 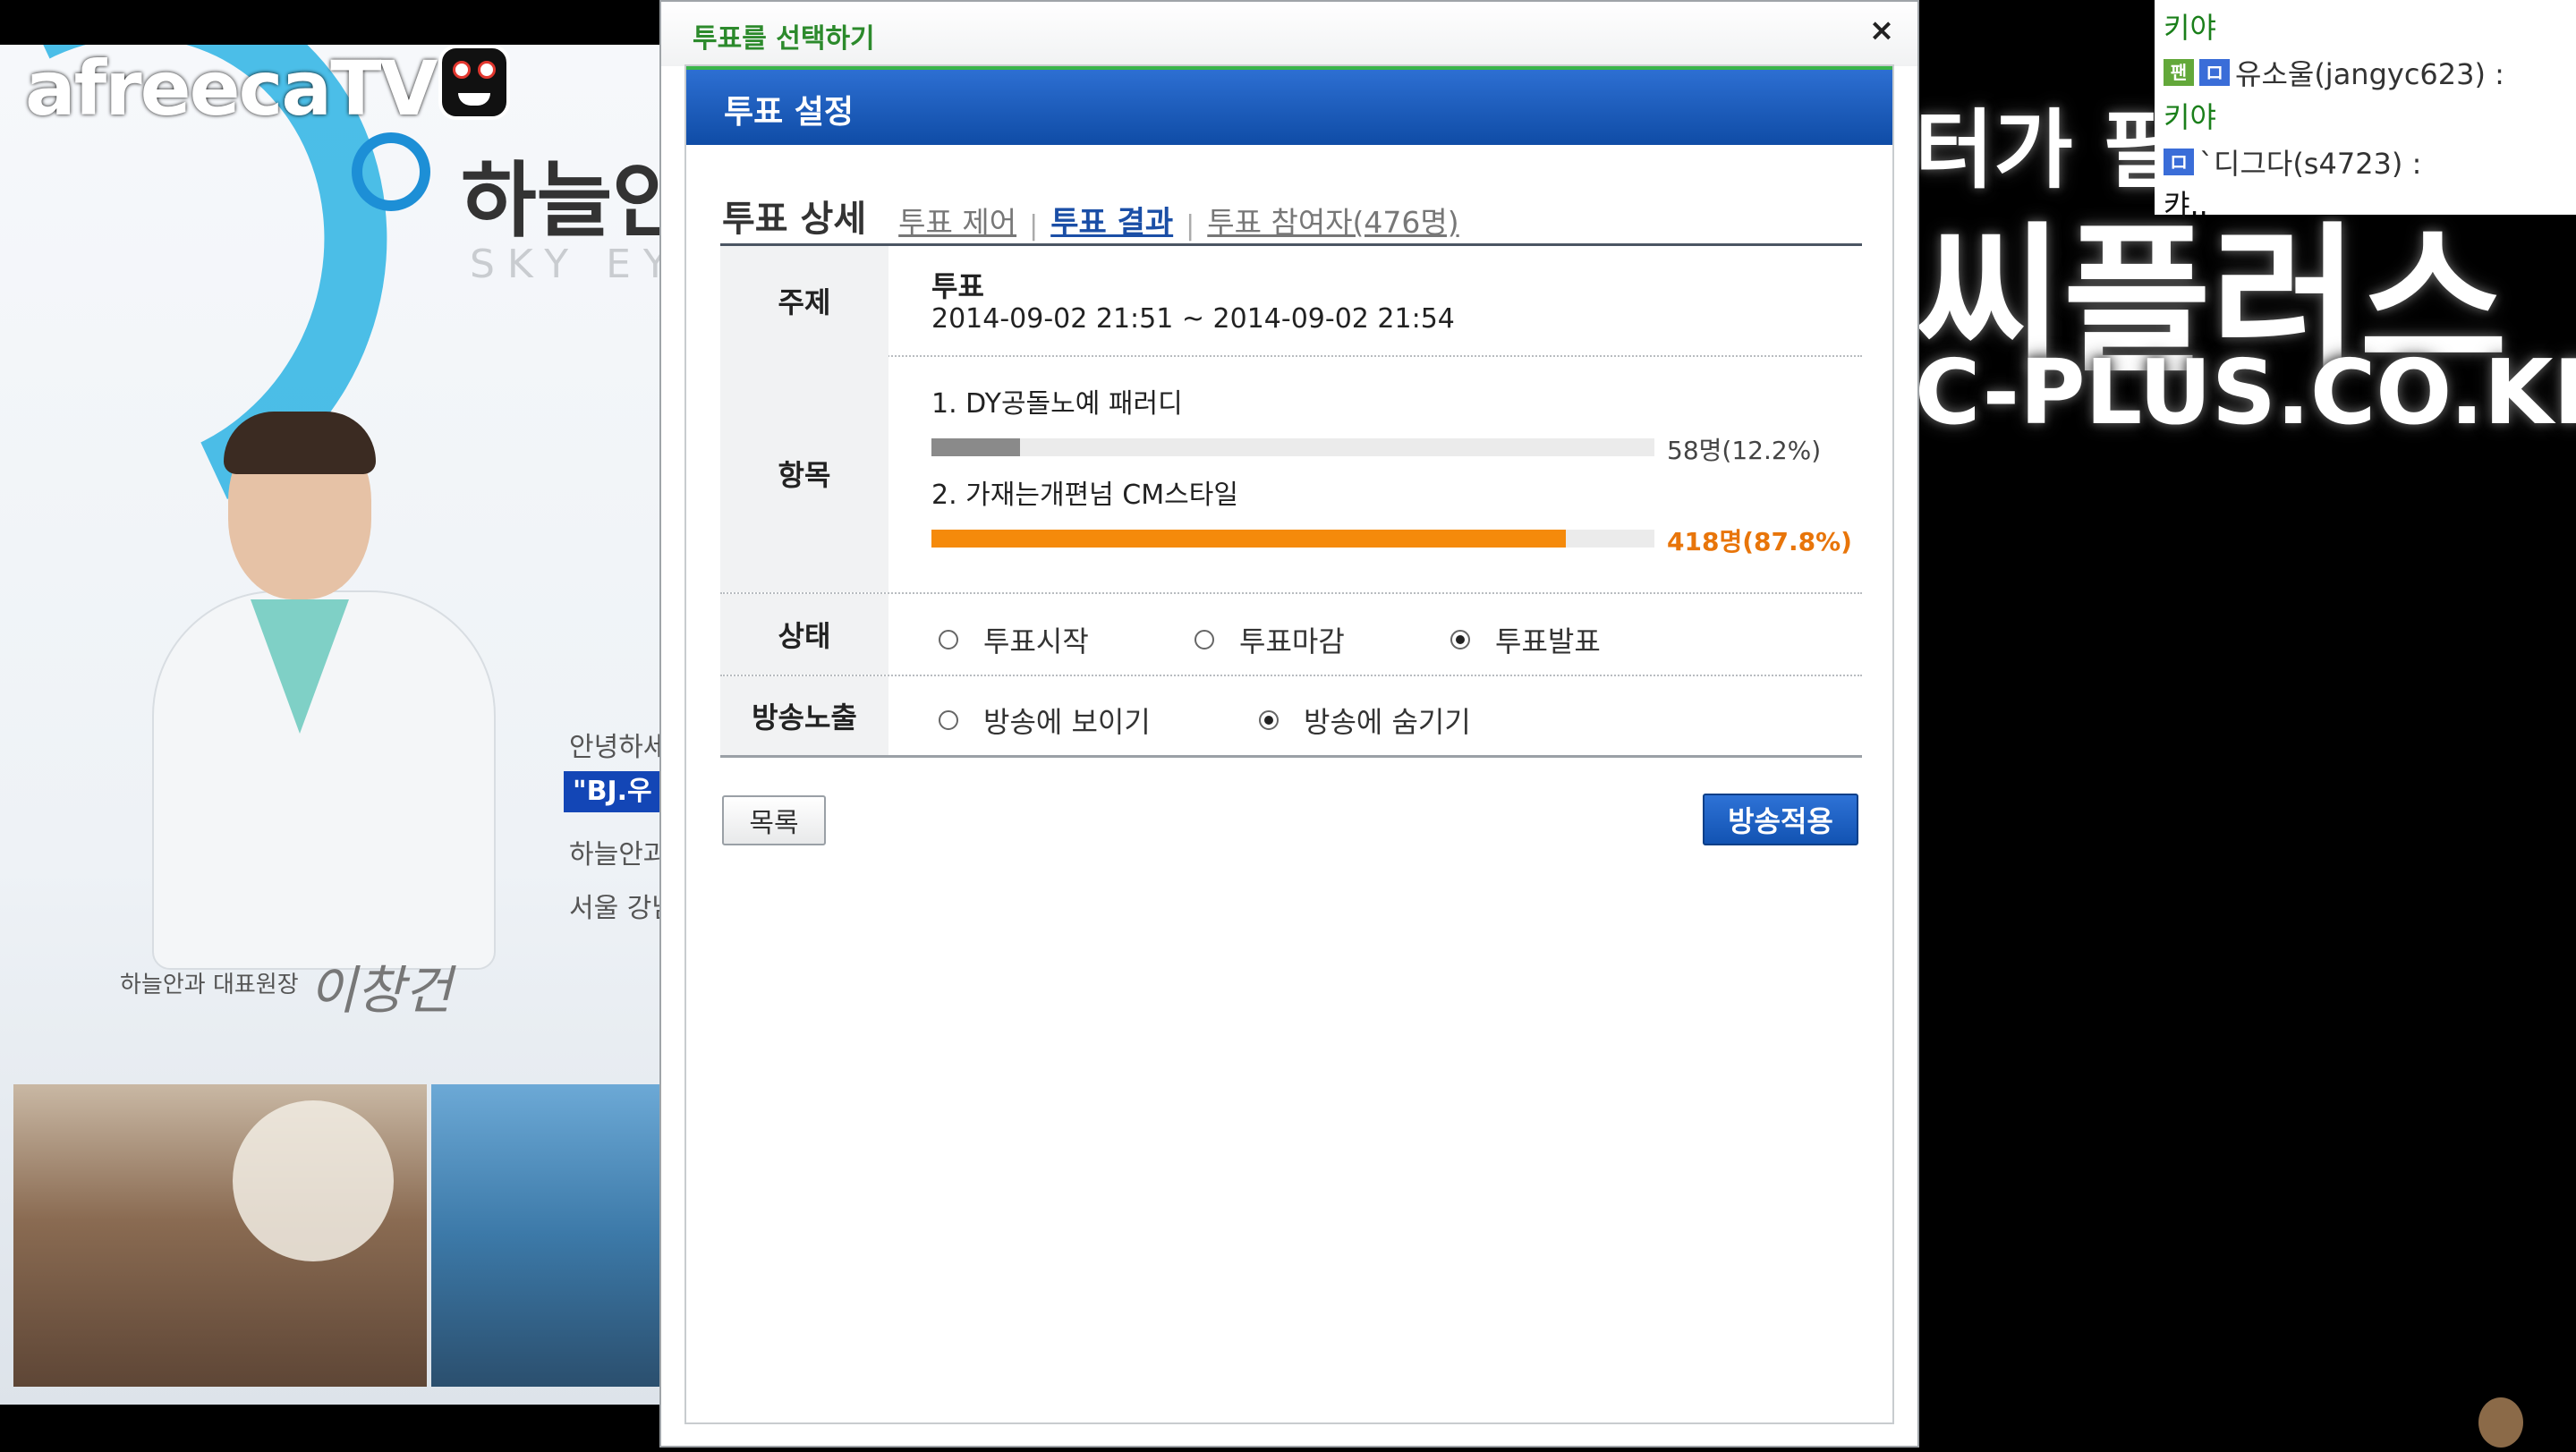 I want to click on doctor-hair, so click(x=300, y=443).